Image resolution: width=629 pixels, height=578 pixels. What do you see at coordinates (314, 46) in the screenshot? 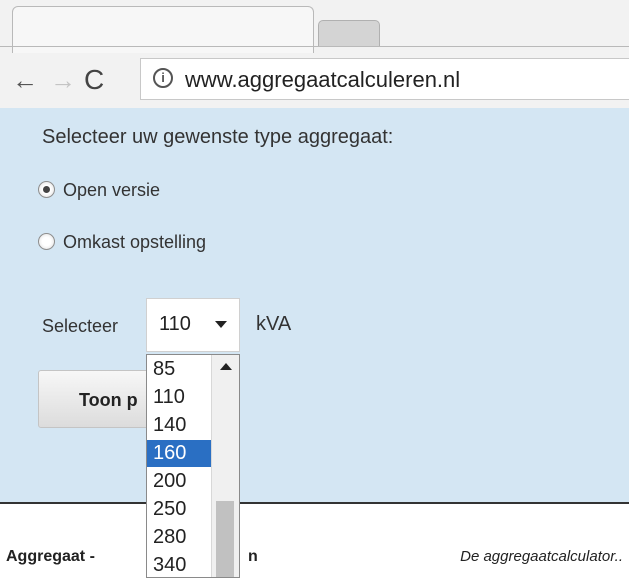
I see `tab-divider` at bounding box center [314, 46].